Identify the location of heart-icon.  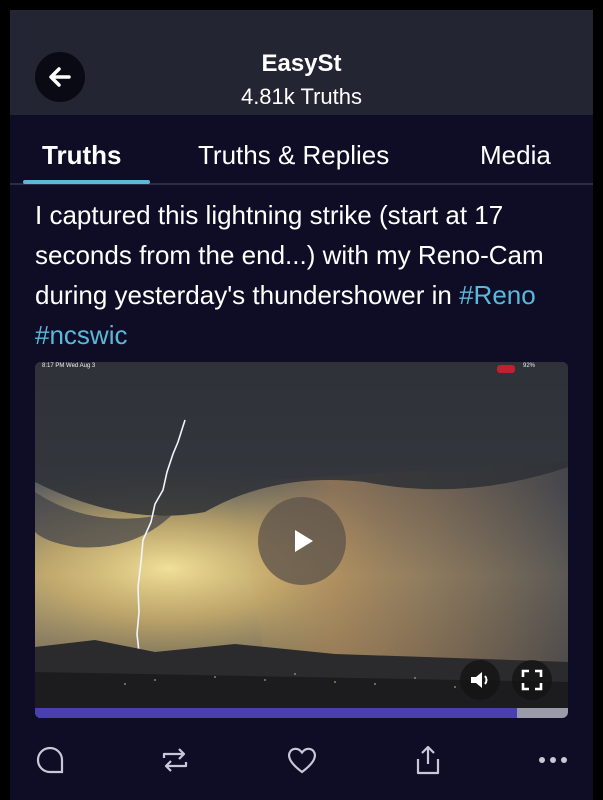
(302, 760).